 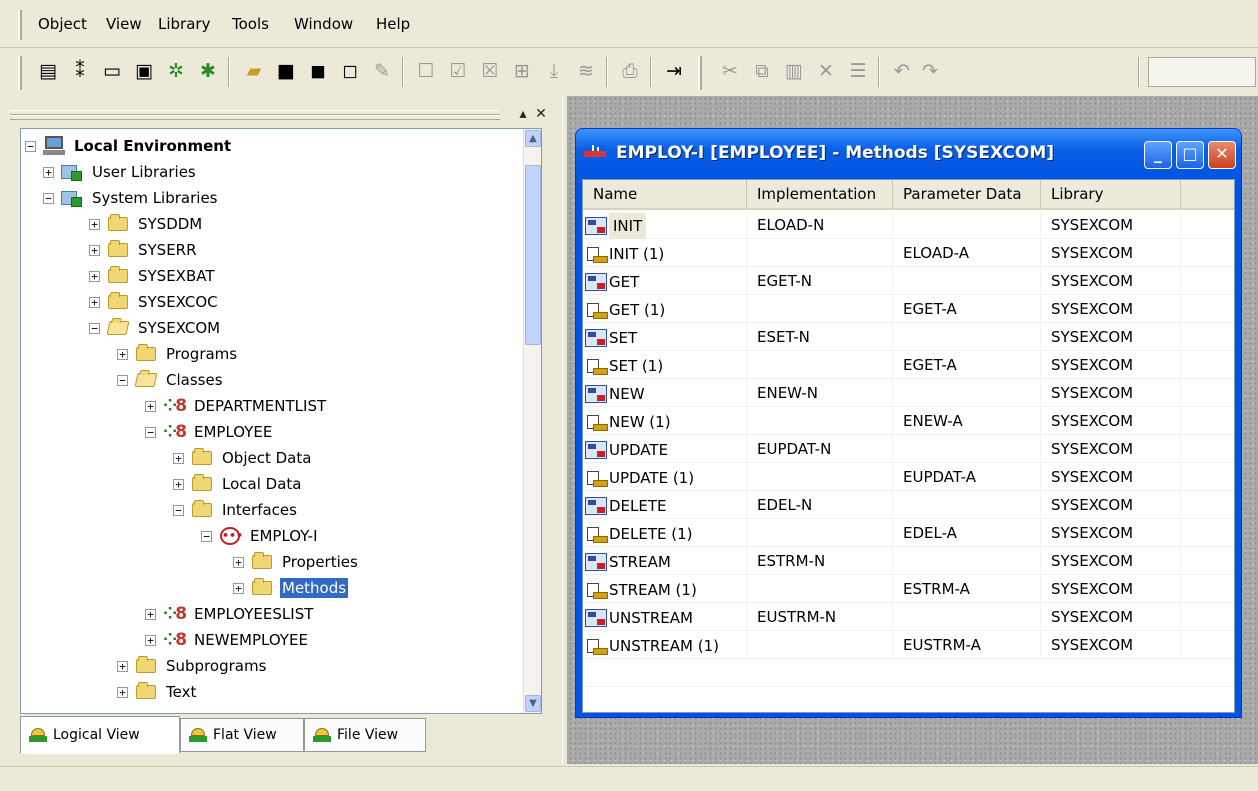 I want to click on tree-node-sysexcoc: + SYSEXCOC, so click(x=154, y=302).